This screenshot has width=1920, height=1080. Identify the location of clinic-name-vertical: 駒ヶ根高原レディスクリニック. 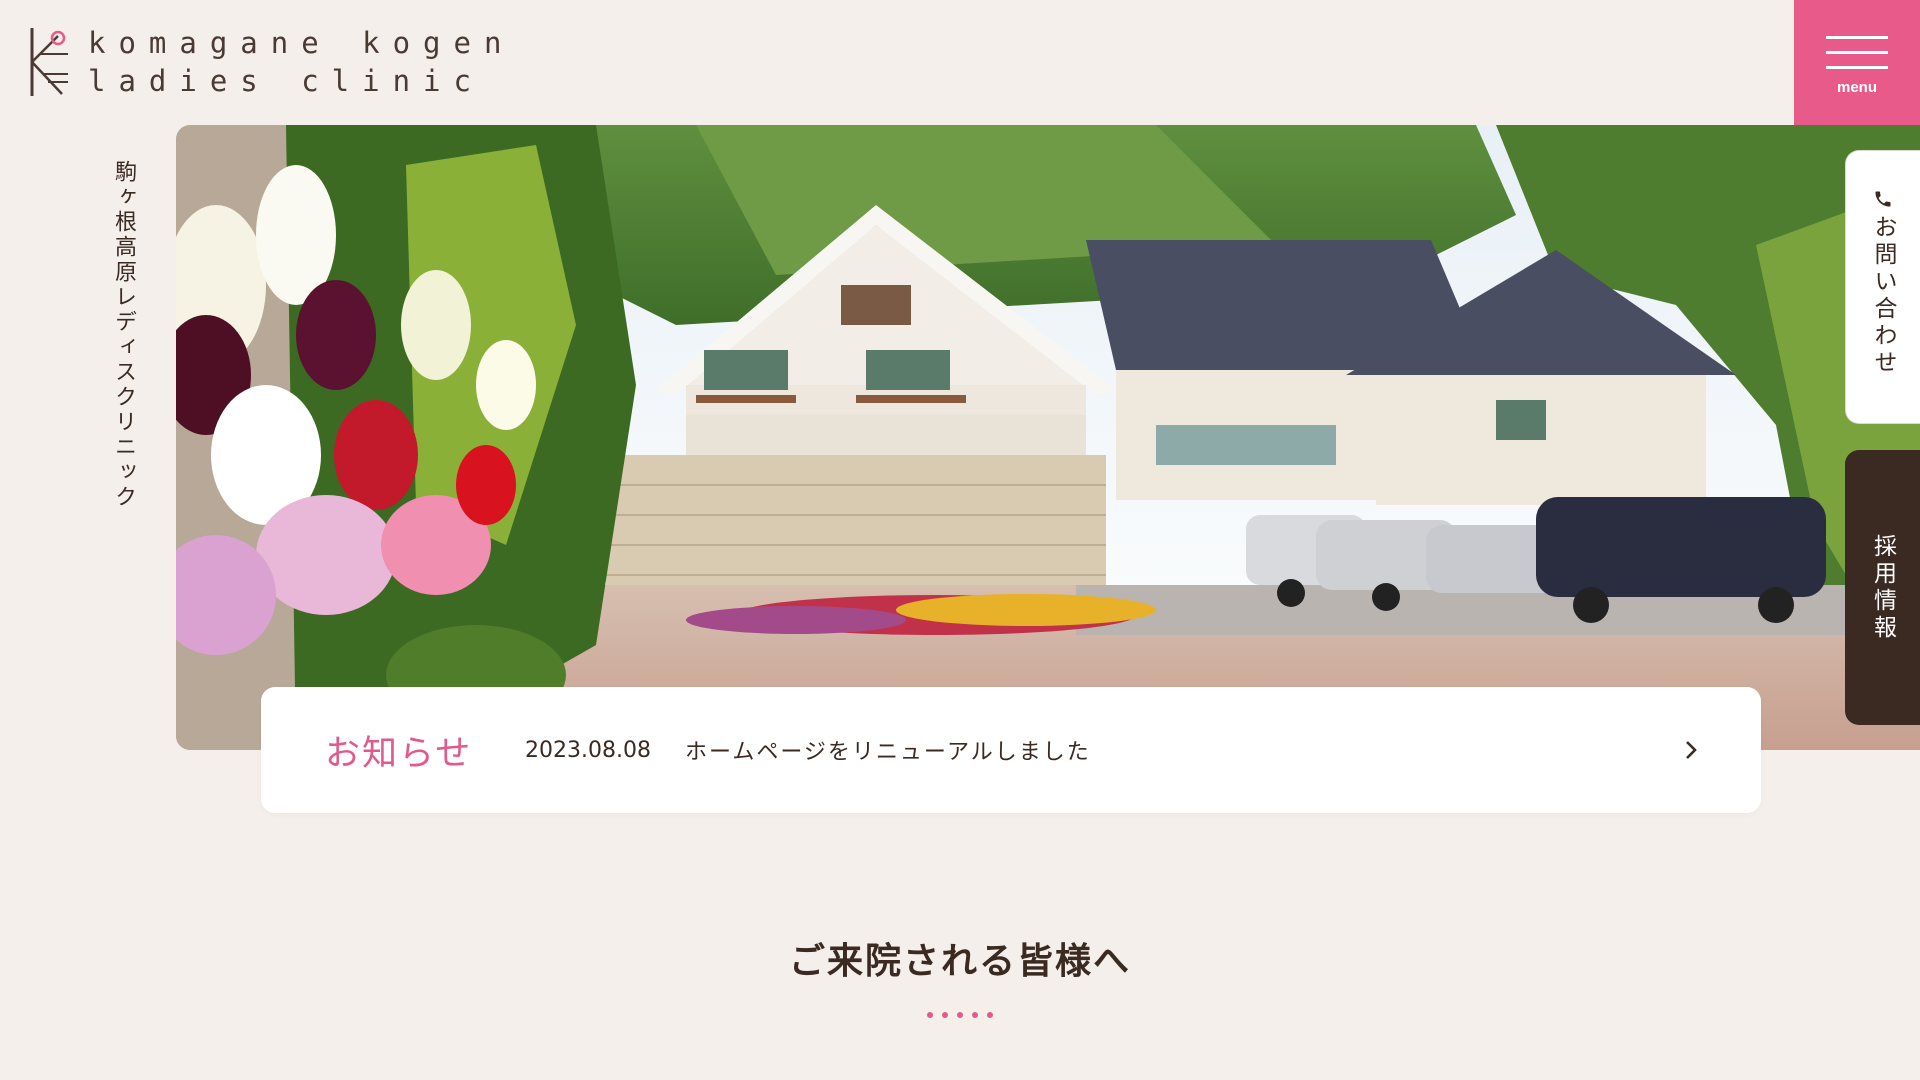
(123, 335).